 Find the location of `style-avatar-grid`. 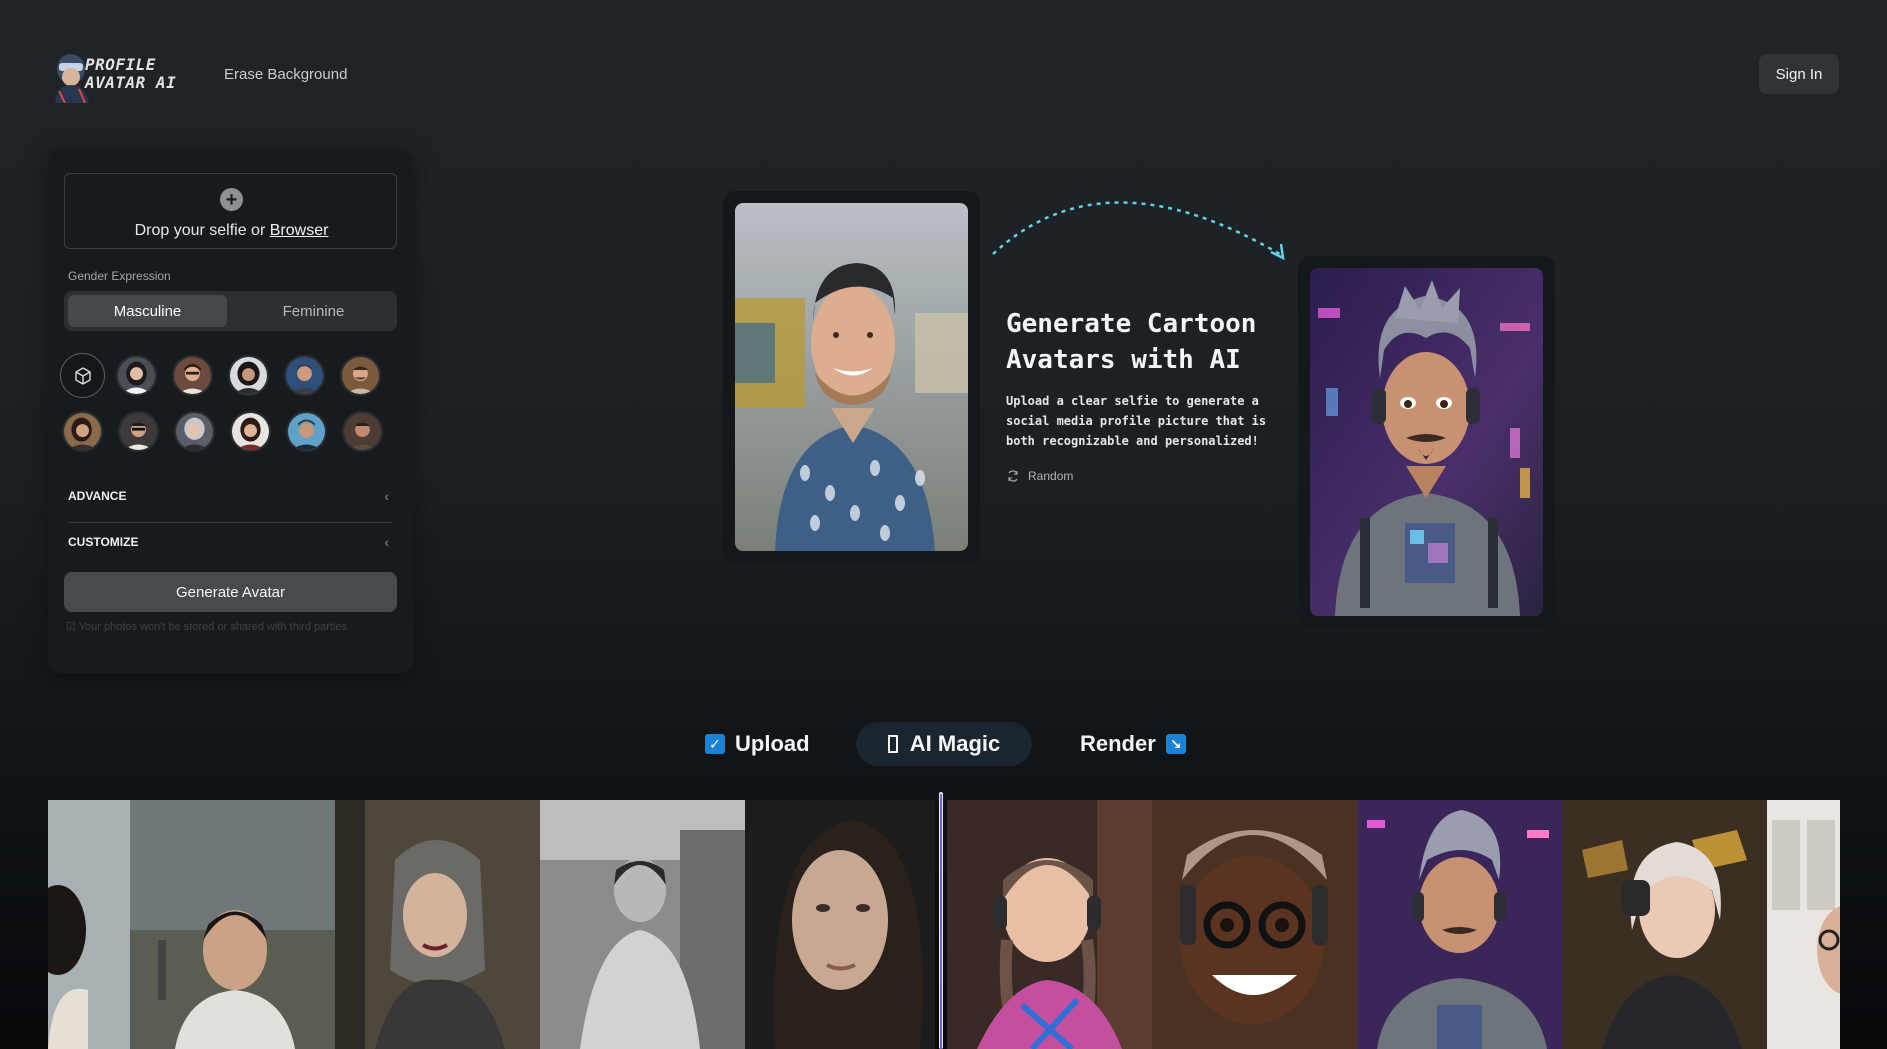

style-avatar-grid is located at coordinates (230, 410).